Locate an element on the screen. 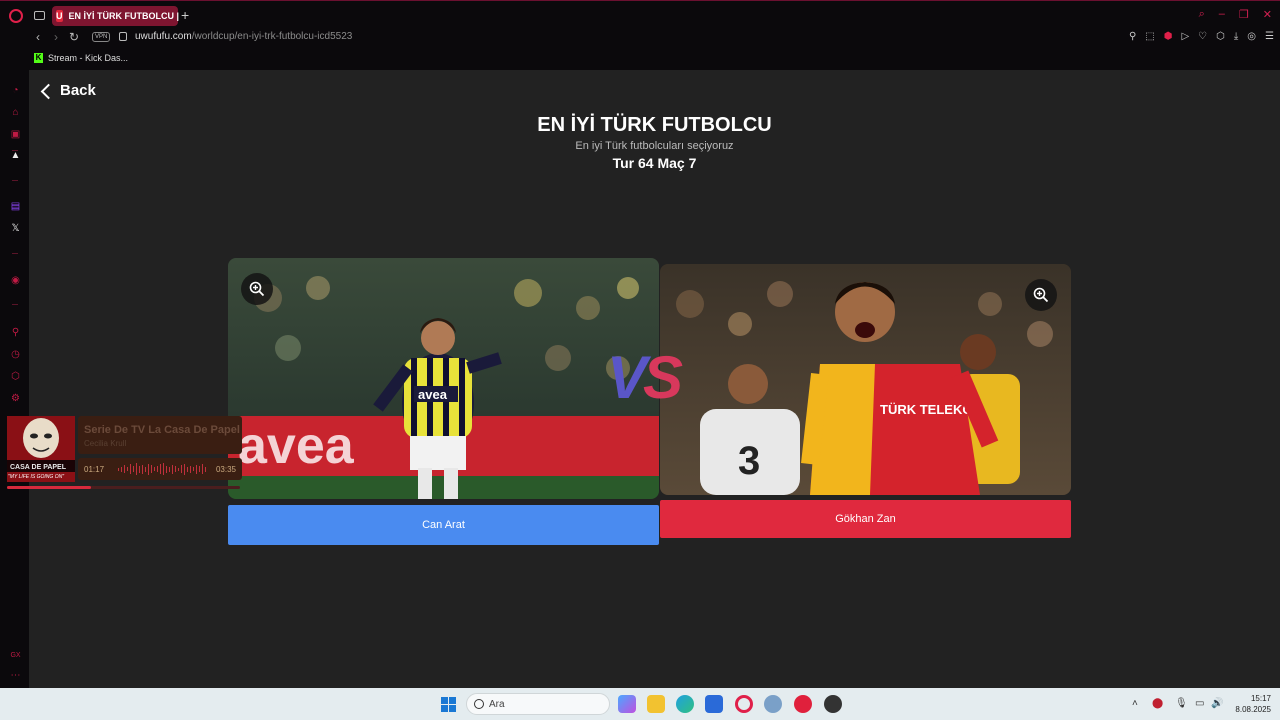 This screenshot has width=1280, height=720. easy-setup-icon: ☰ is located at coordinates (1269, 36).